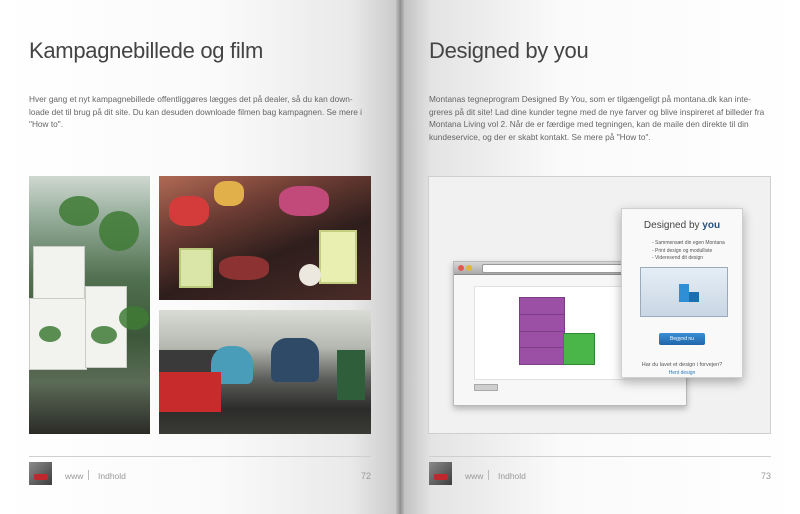 The image size is (800, 514). Describe the element at coordinates (89, 305) in the screenshot. I see `greenhouse-photo` at that location.